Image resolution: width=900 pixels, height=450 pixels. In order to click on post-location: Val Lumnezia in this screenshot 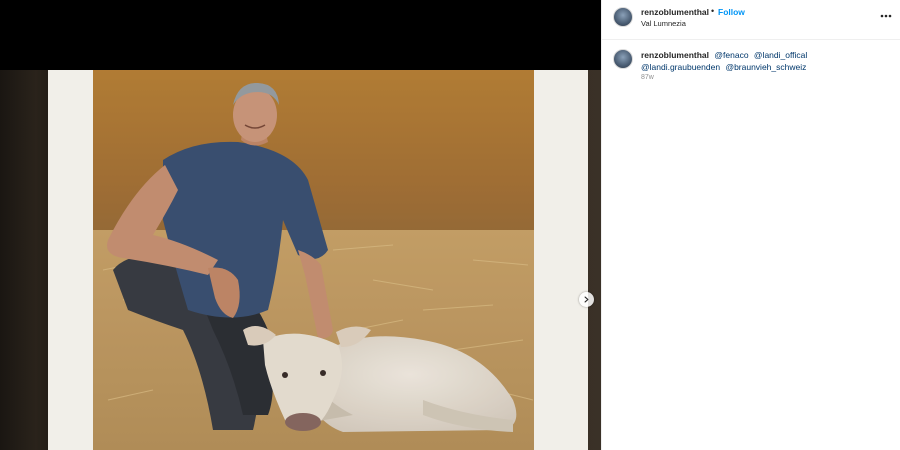, I will do `click(663, 23)`.